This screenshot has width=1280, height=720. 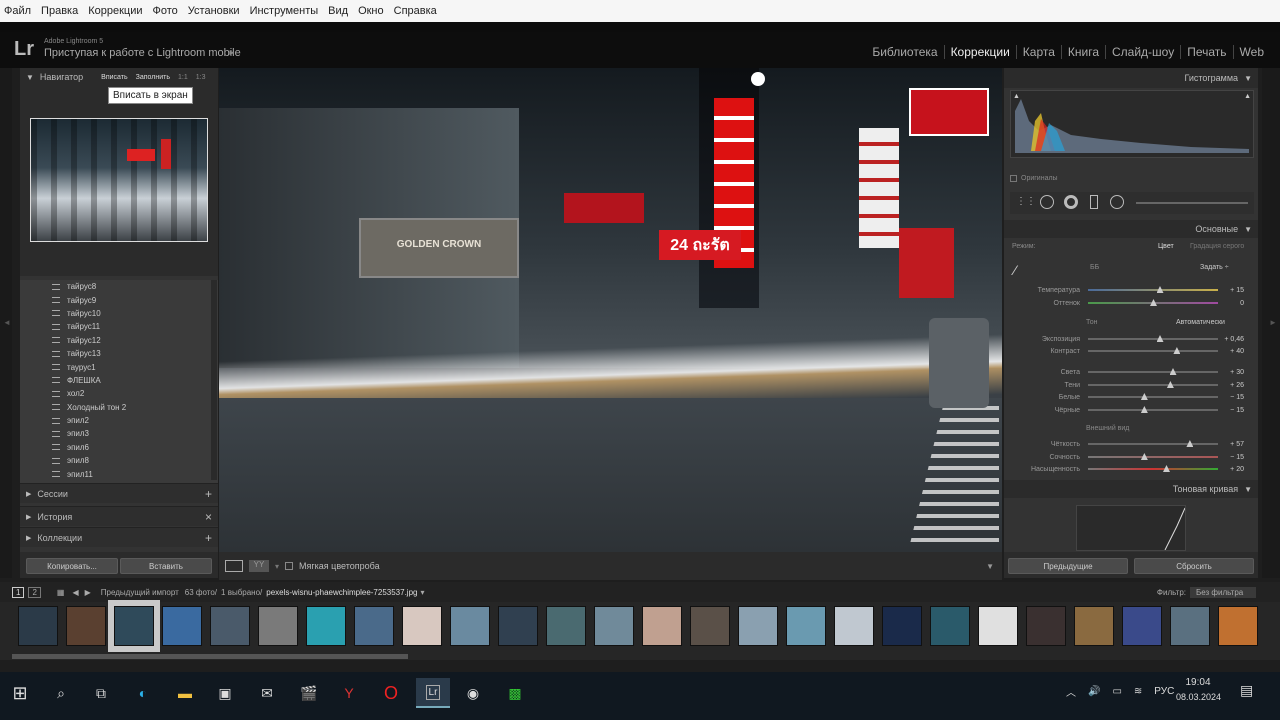 I want to click on module-2: Карта, so click(x=1038, y=52).